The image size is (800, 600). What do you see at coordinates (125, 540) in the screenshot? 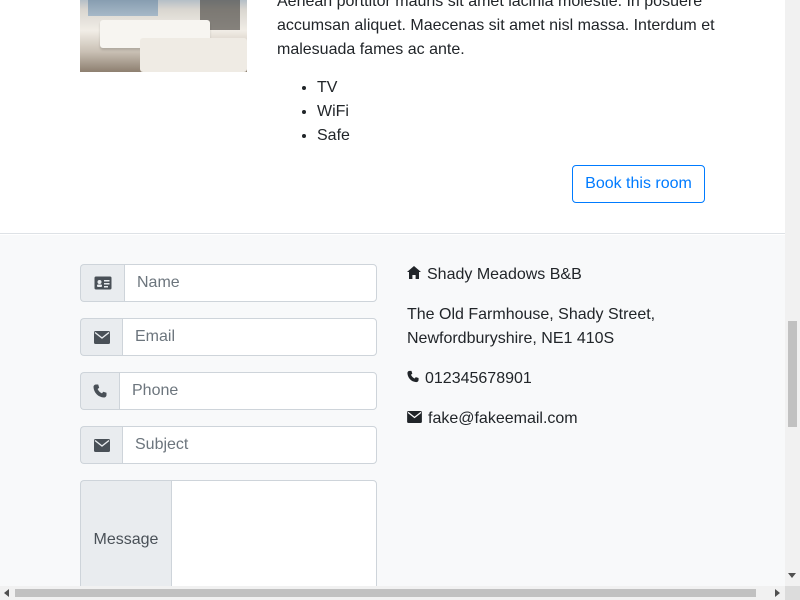
I see `message-label: Message` at bounding box center [125, 540].